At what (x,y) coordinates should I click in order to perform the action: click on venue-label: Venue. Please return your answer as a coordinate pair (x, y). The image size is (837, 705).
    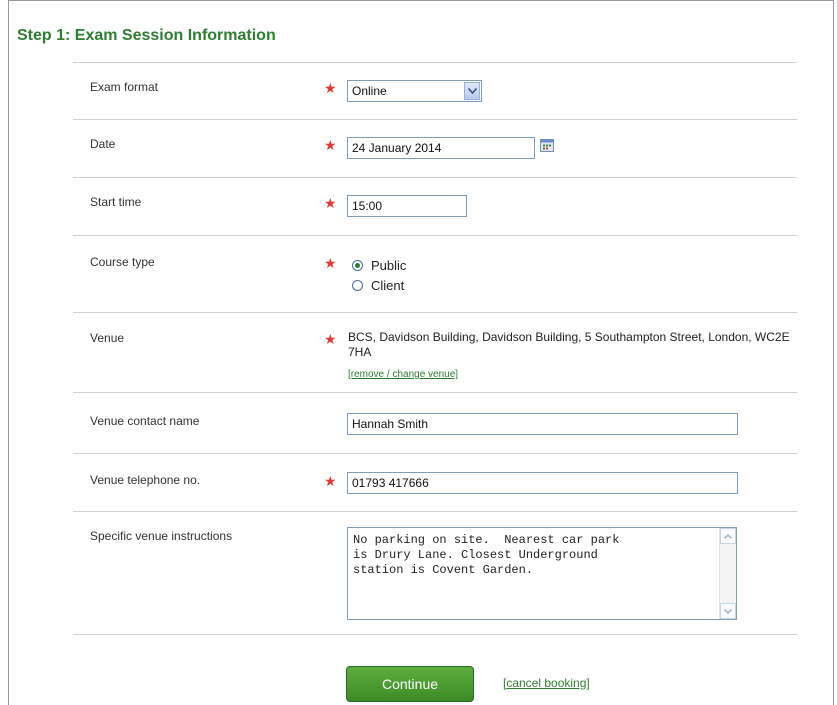
    Looking at the image, I should click on (107, 338).